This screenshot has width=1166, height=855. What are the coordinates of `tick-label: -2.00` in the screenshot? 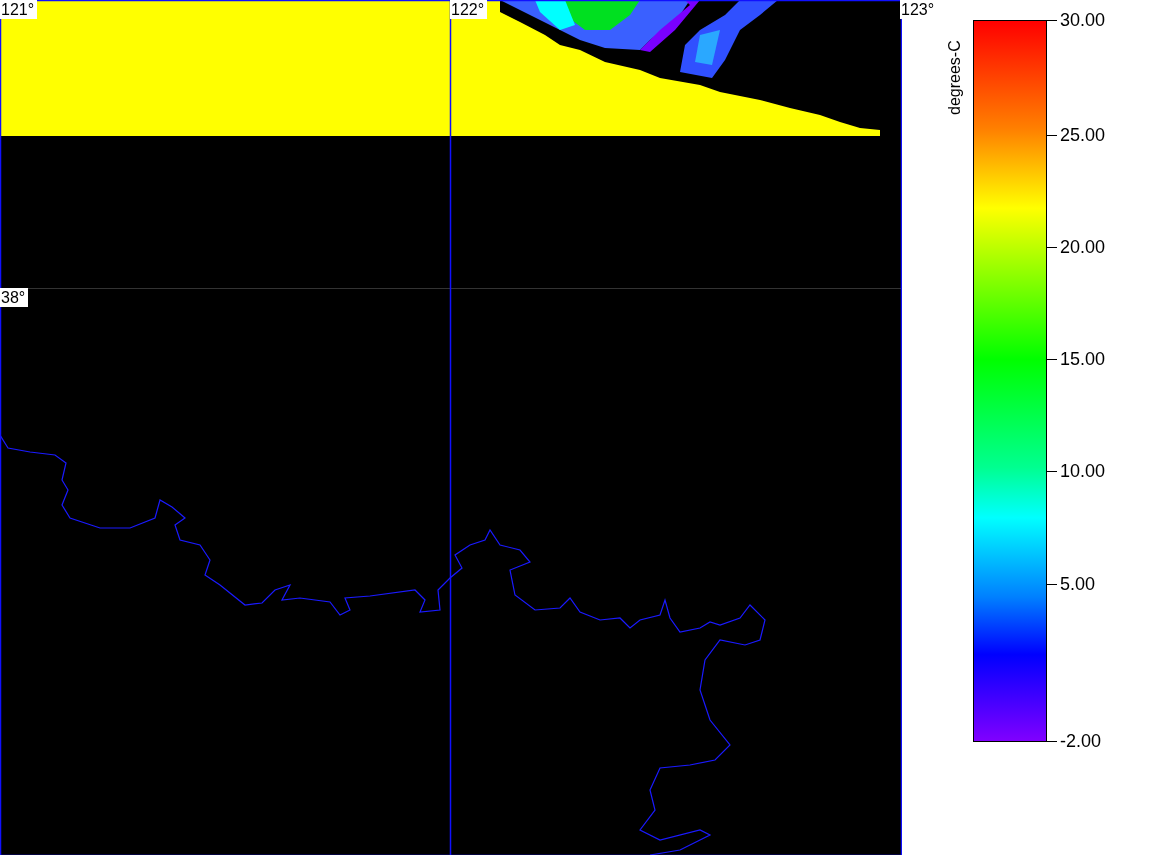 It's located at (1081, 741).